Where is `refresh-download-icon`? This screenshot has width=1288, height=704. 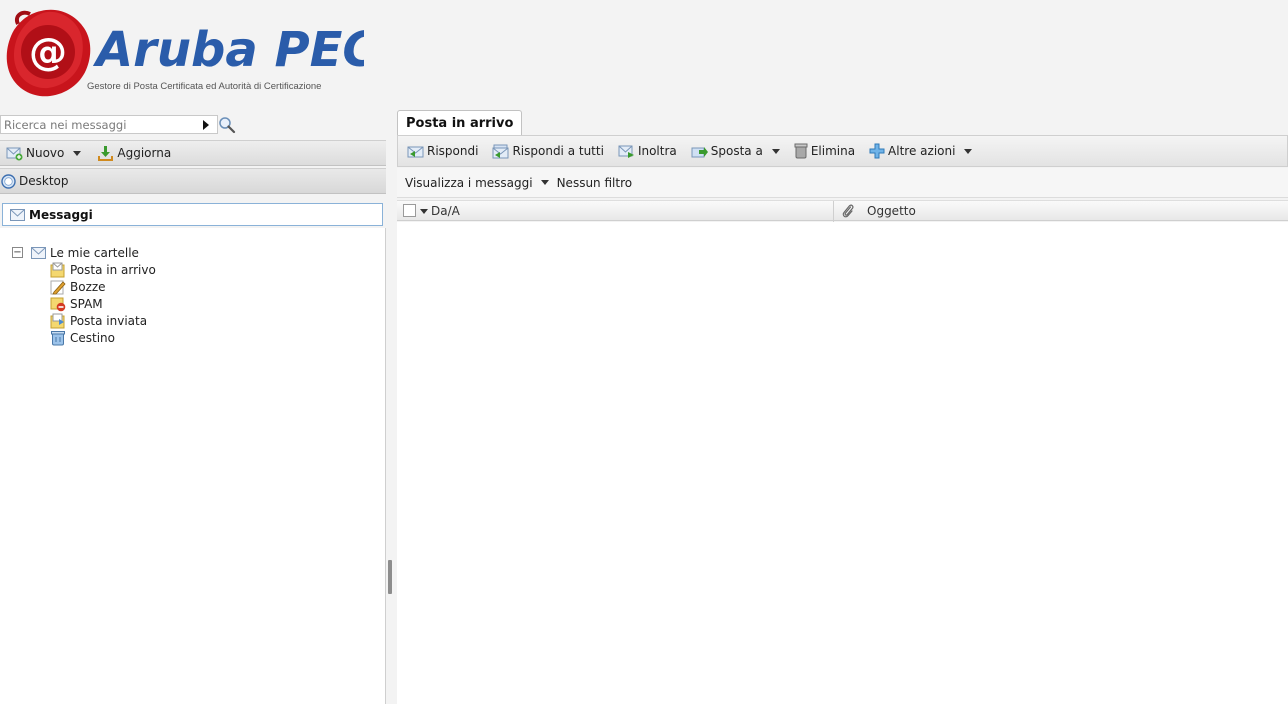
refresh-download-icon is located at coordinates (106, 153).